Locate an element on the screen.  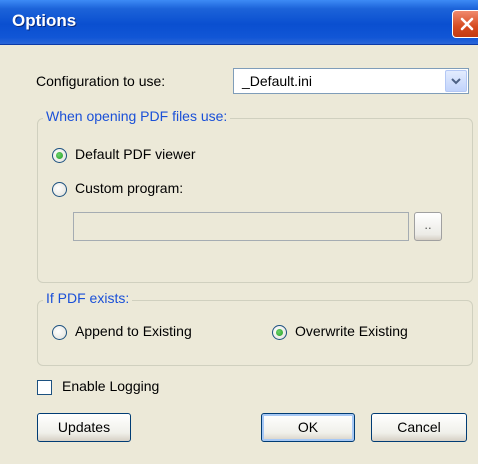
radio-append-existing is located at coordinates (59, 332).